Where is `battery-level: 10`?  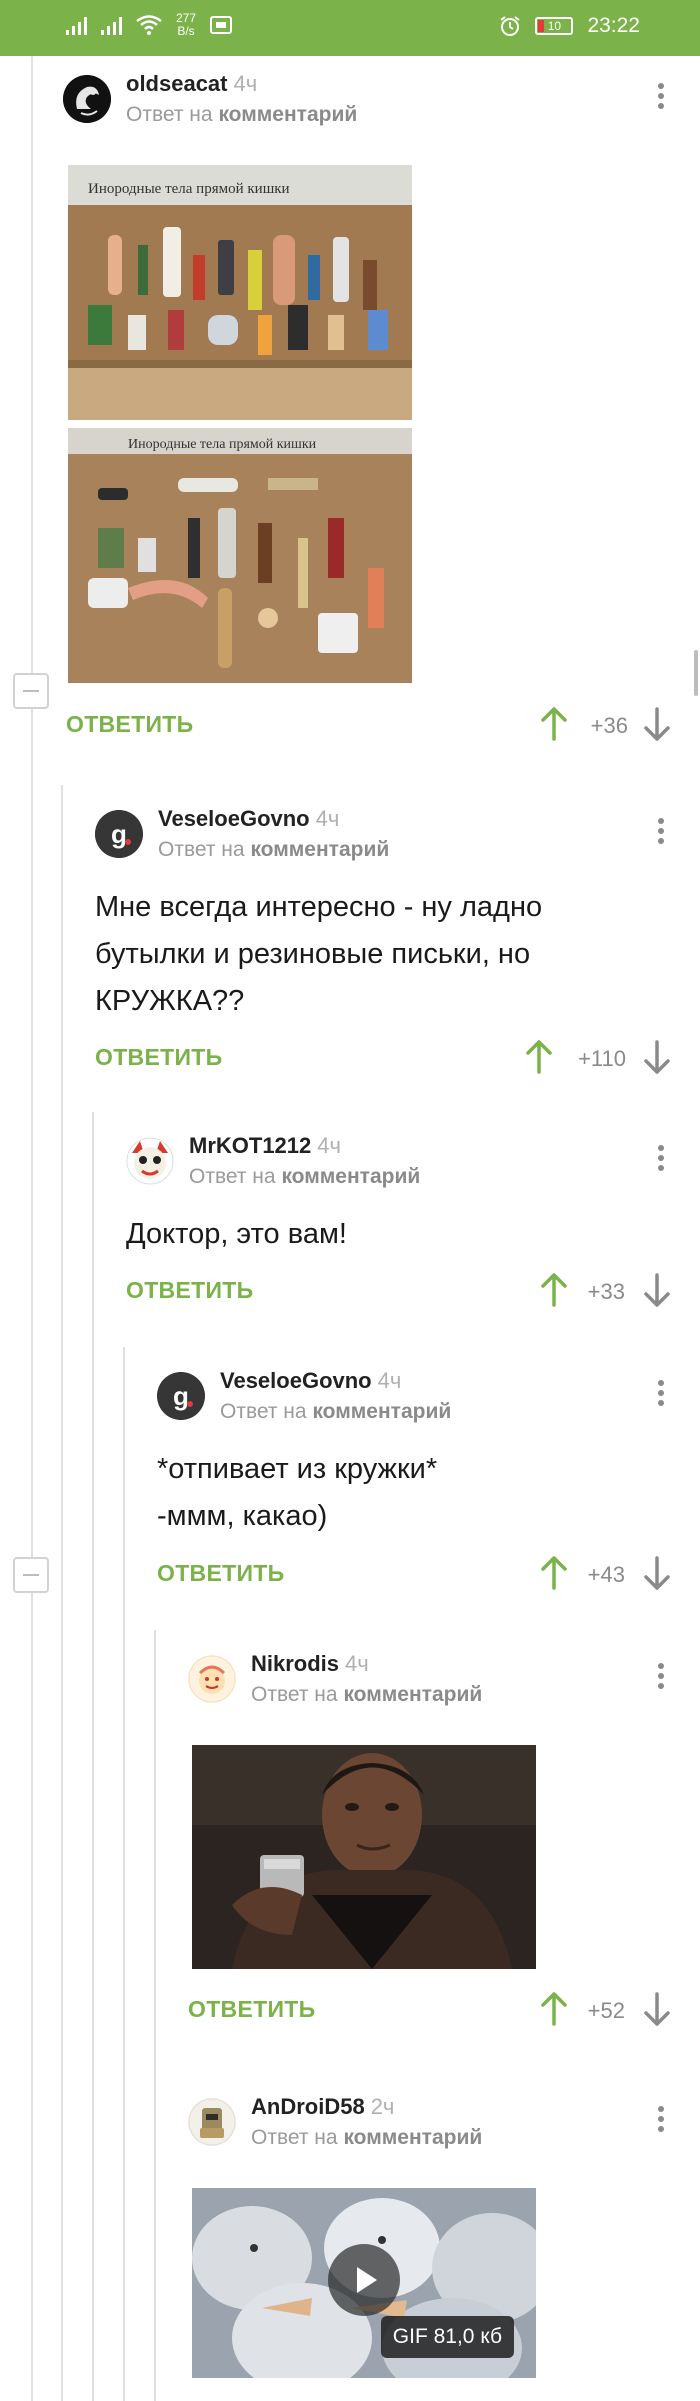 battery-level: 10 is located at coordinates (554, 26).